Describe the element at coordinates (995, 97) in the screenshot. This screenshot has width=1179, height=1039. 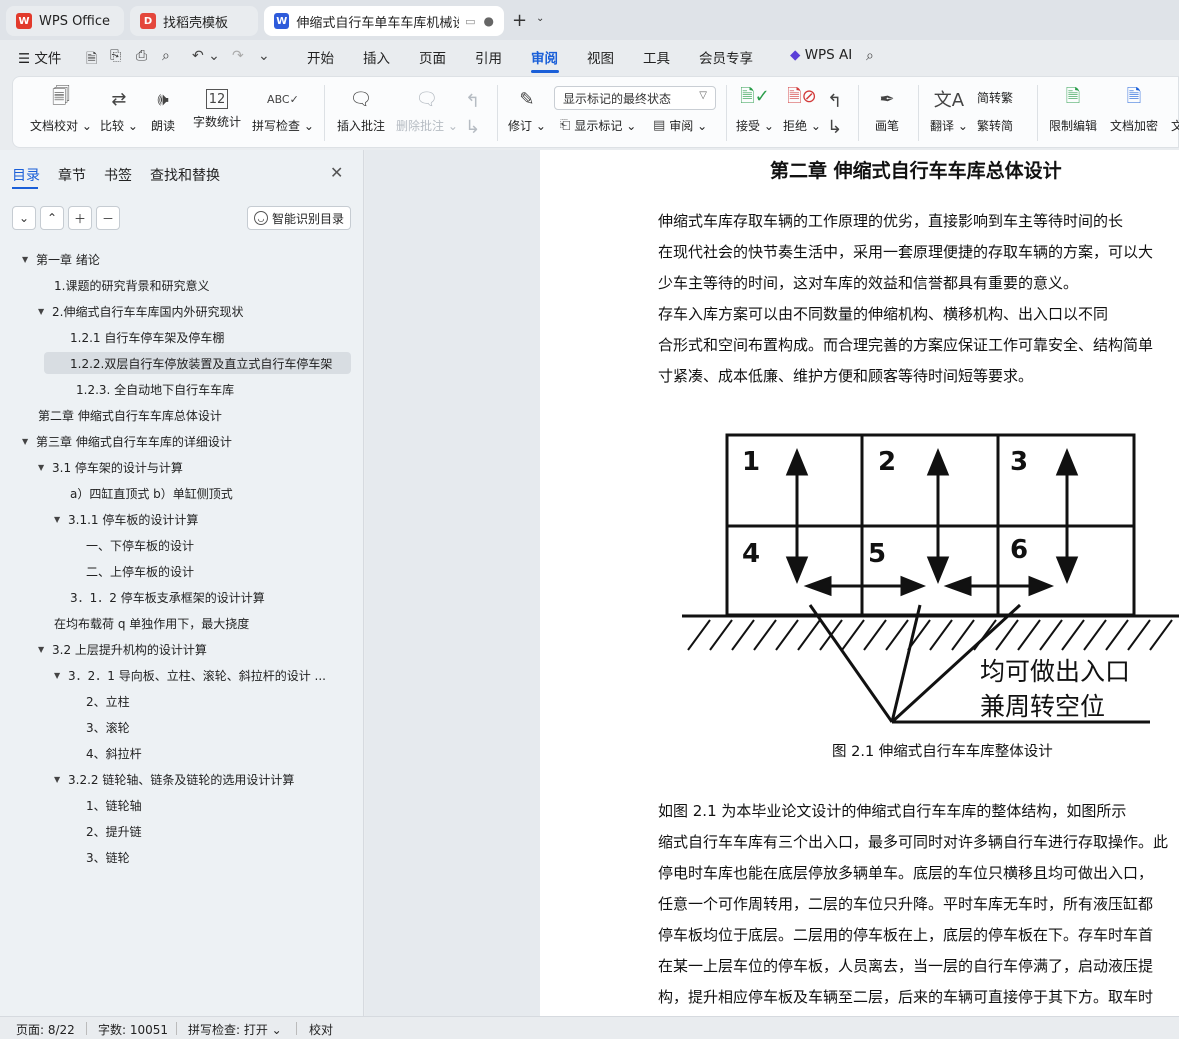
I see `to-traditional-button: 简转繁` at that location.